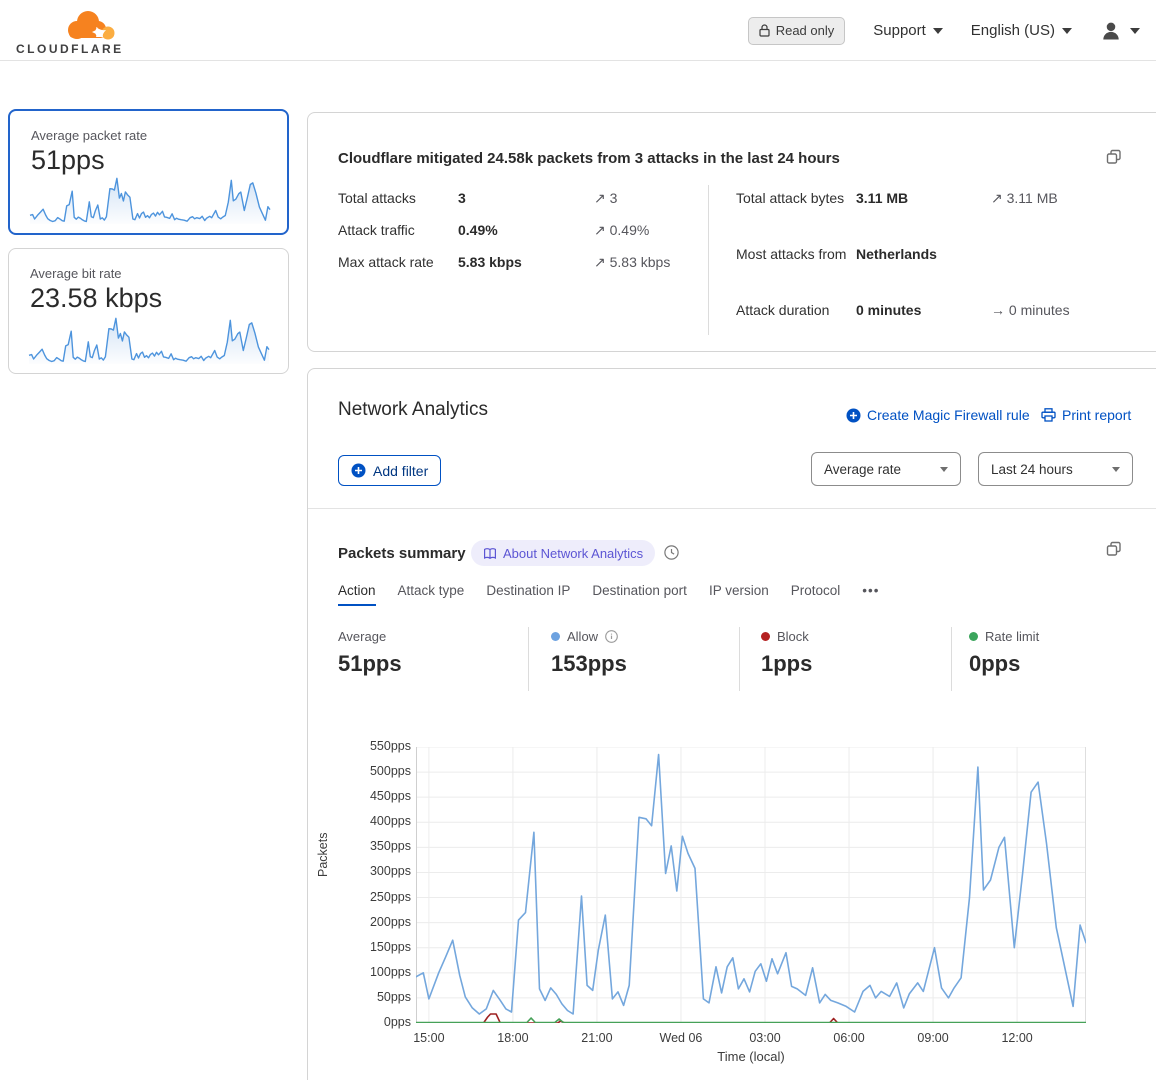  I want to click on y-tick-label: 0pps, so click(397, 1022).